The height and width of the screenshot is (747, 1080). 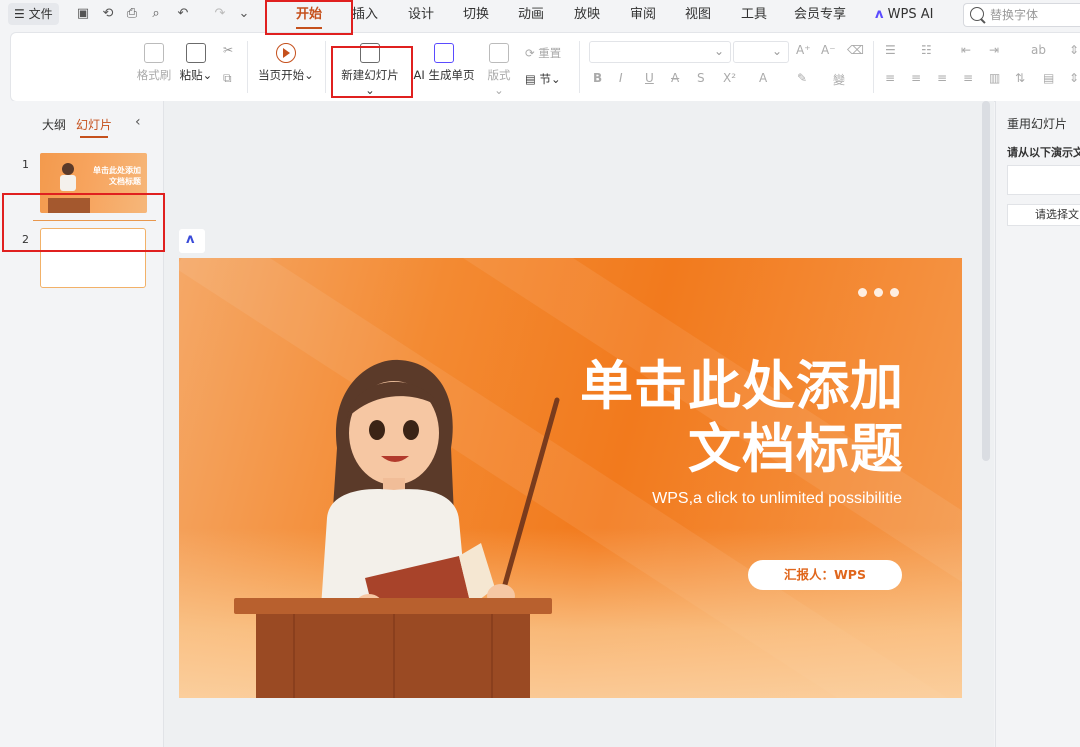 I want to click on new-slide-dropdown-icon: ⌄, so click(x=370, y=90).